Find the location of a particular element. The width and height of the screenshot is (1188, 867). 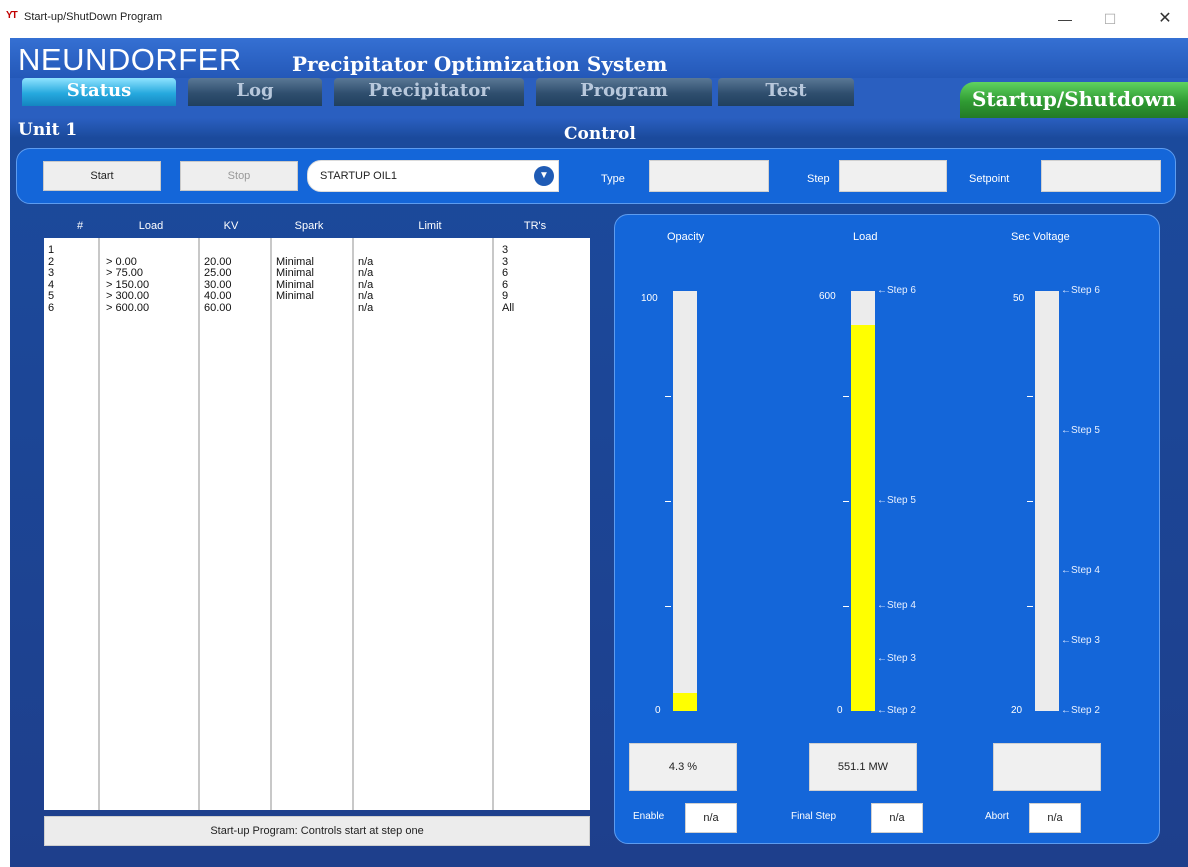

table-cell: 40.00 is located at coordinates (218, 296).